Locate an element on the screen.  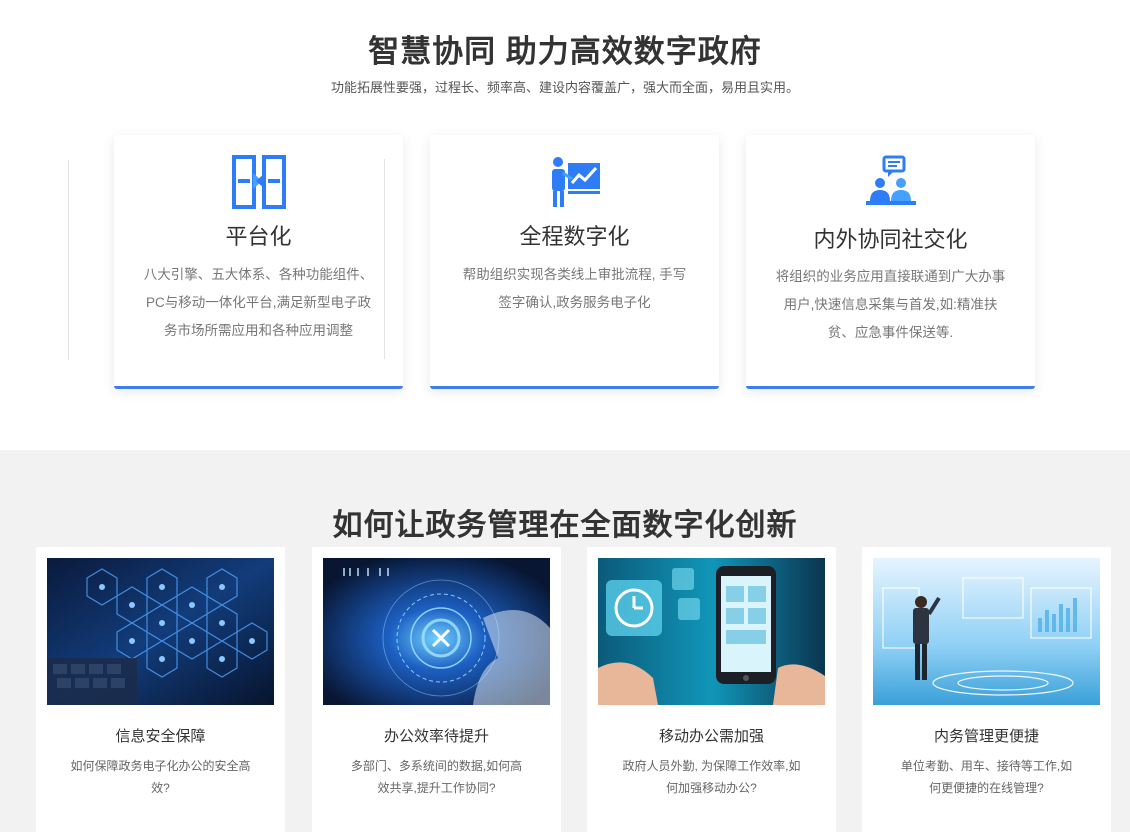
feature-title: 内外协同社交化 is located at coordinates (890, 239).